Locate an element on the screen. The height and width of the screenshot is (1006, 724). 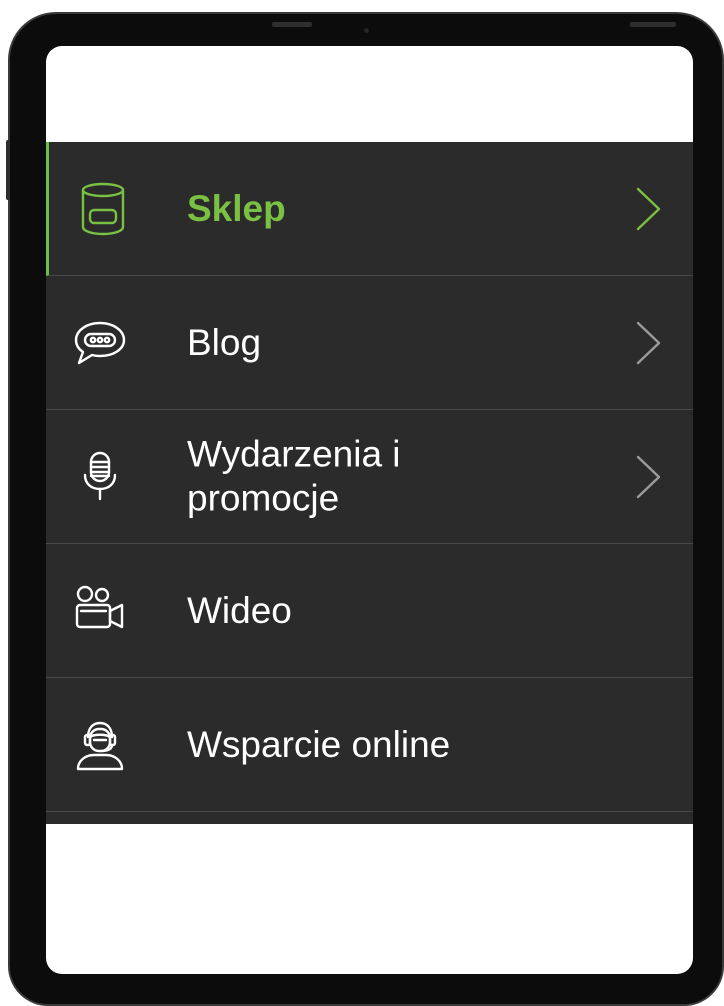
support-agent-icon is located at coordinates (100, 745).